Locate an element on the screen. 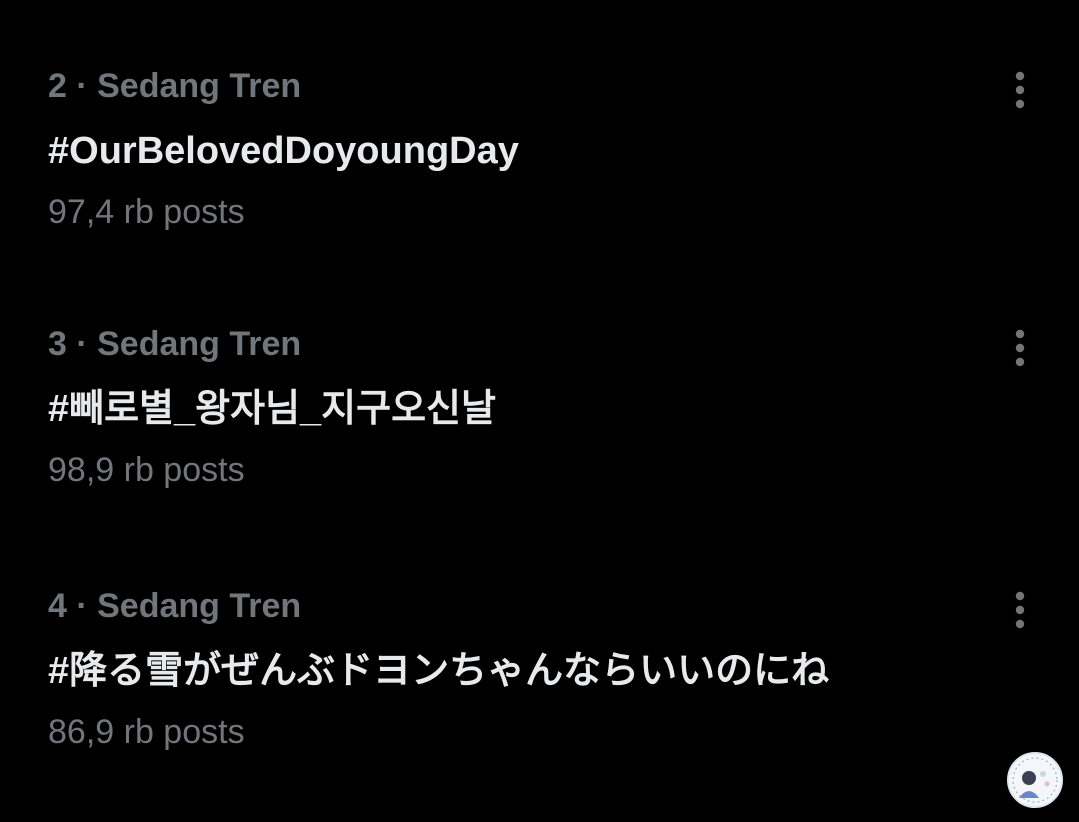 Image resolution: width=1079 pixels, height=822 pixels. trend-post-count: 98,9 rb posts is located at coordinates (146, 470).